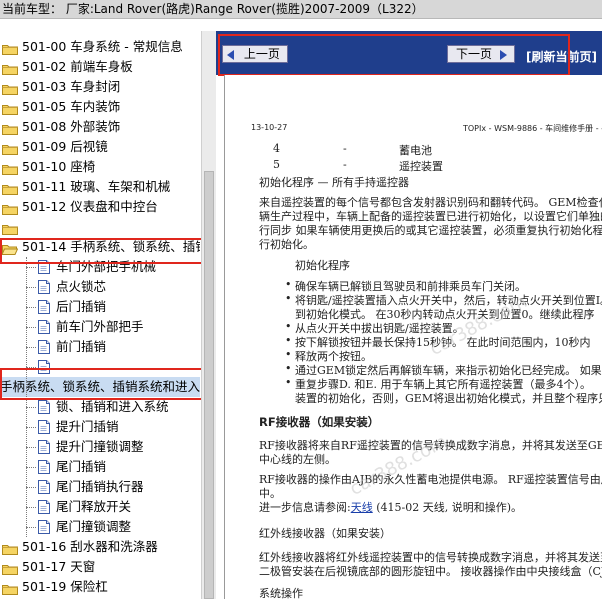 The image size is (602, 599). Describe the element at coordinates (415, 150) in the screenshot. I see `legend-text-4: 蓄电池` at that location.